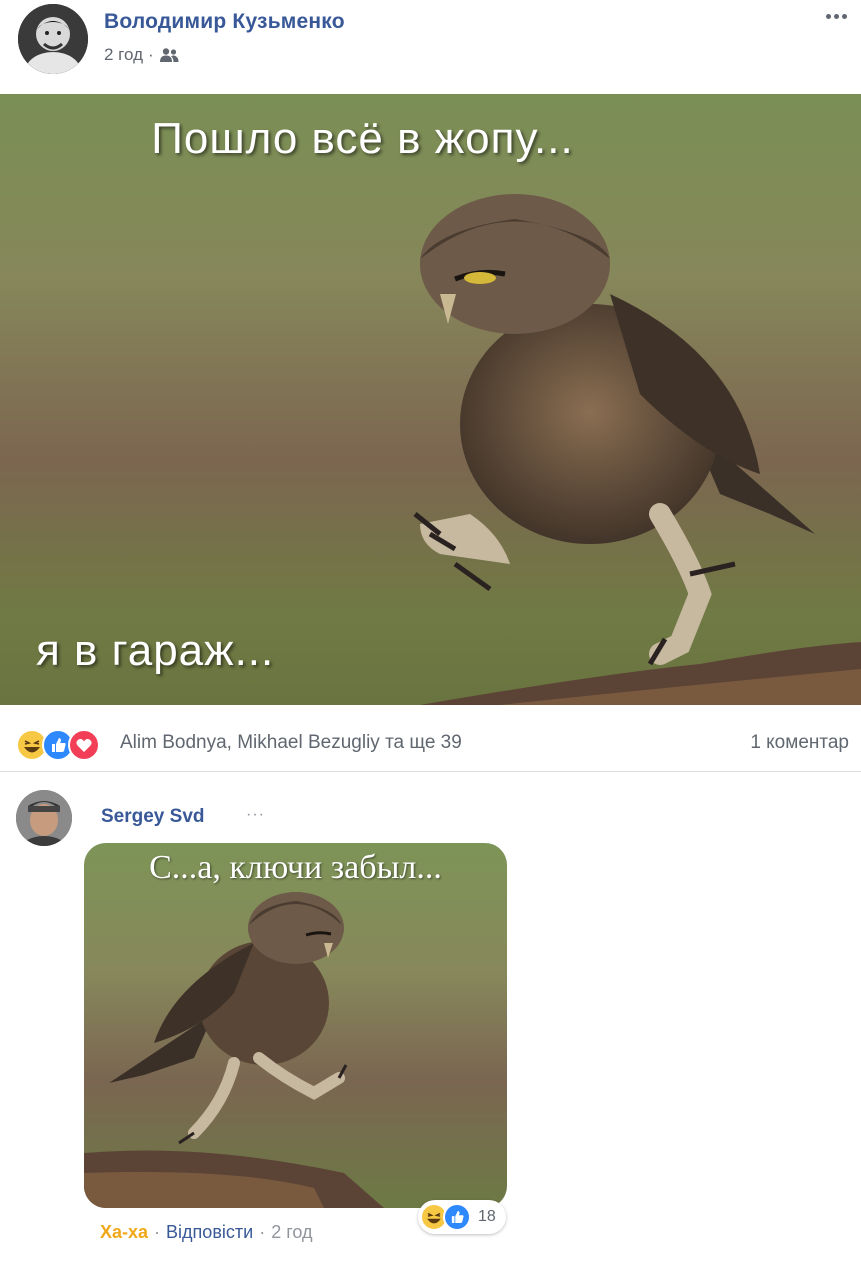 The image size is (861, 1279). Describe the element at coordinates (209, 1232) in the screenshot. I see `reply-button: Відповісти` at that location.